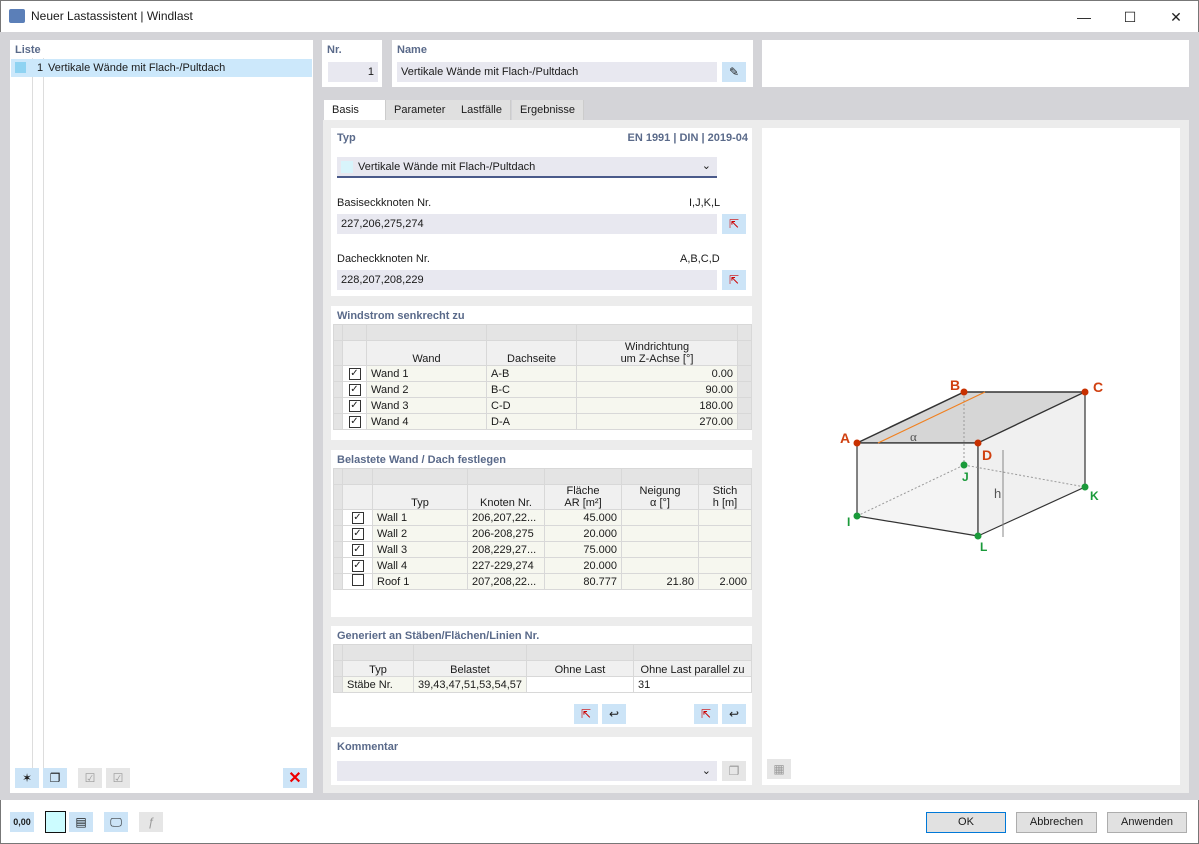 The height and width of the screenshot is (844, 1199). What do you see at coordinates (542, 581) in the screenshot?
I see `table-row: Roof 1 207,208,22... 80.777 21.80 2.000` at bounding box center [542, 581].